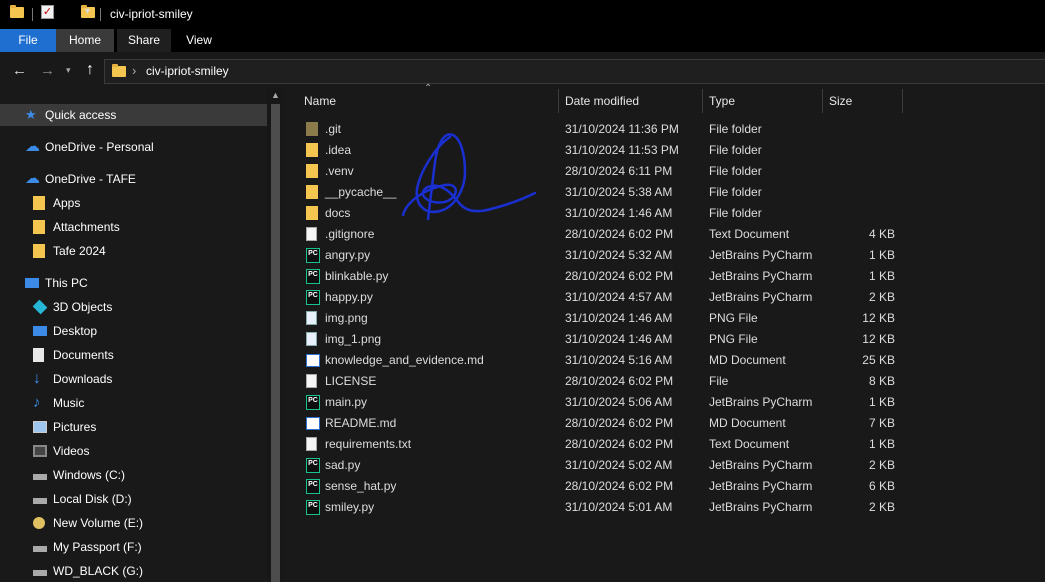 Image resolution: width=1045 pixels, height=582 pixels. Describe the element at coordinates (133, 571) in the screenshot. I see `sidebar-item-wd-black-g: WD_BLACK (G:)` at that location.